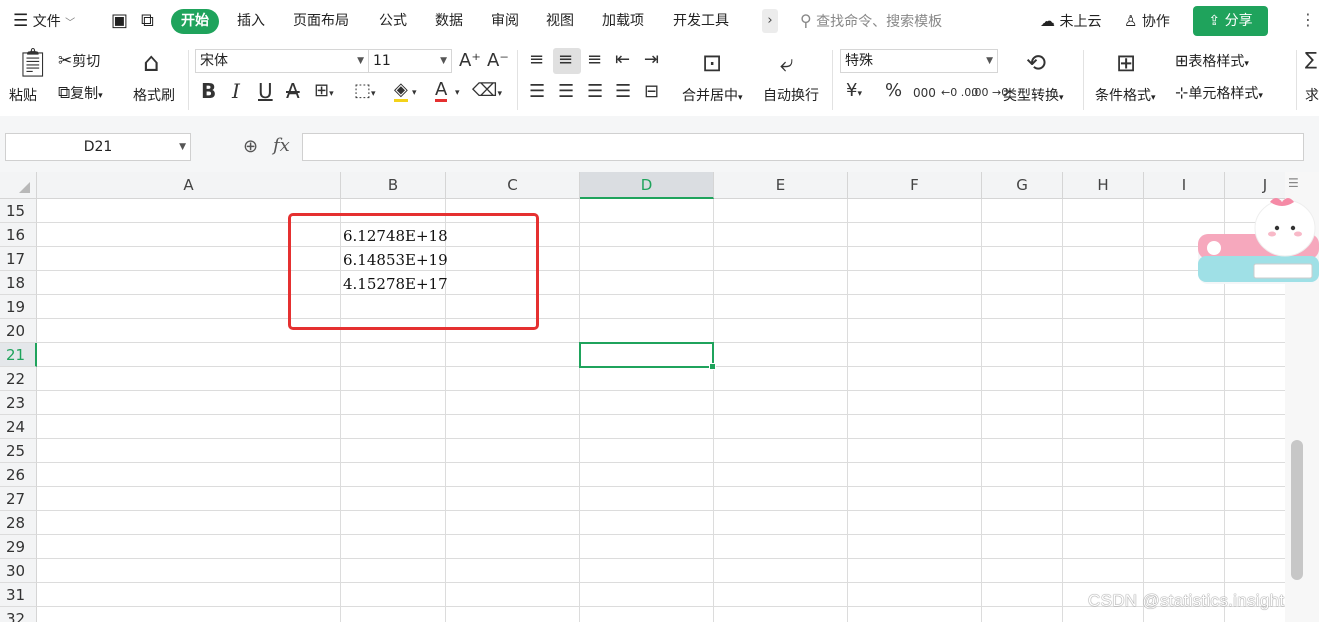  What do you see at coordinates (647, 185) in the screenshot?
I see `column-header-d: D` at bounding box center [647, 185].